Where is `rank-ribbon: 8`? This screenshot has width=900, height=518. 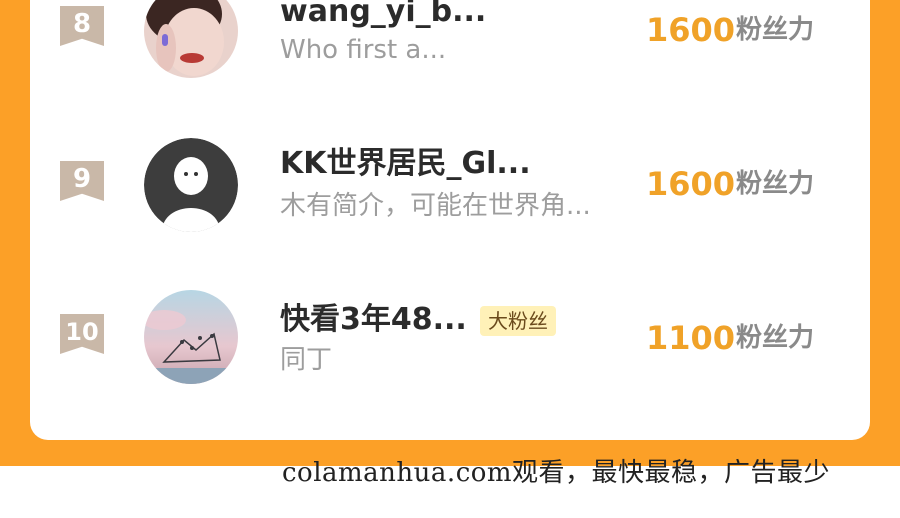
rank-ribbon: 8 is located at coordinates (82, 26).